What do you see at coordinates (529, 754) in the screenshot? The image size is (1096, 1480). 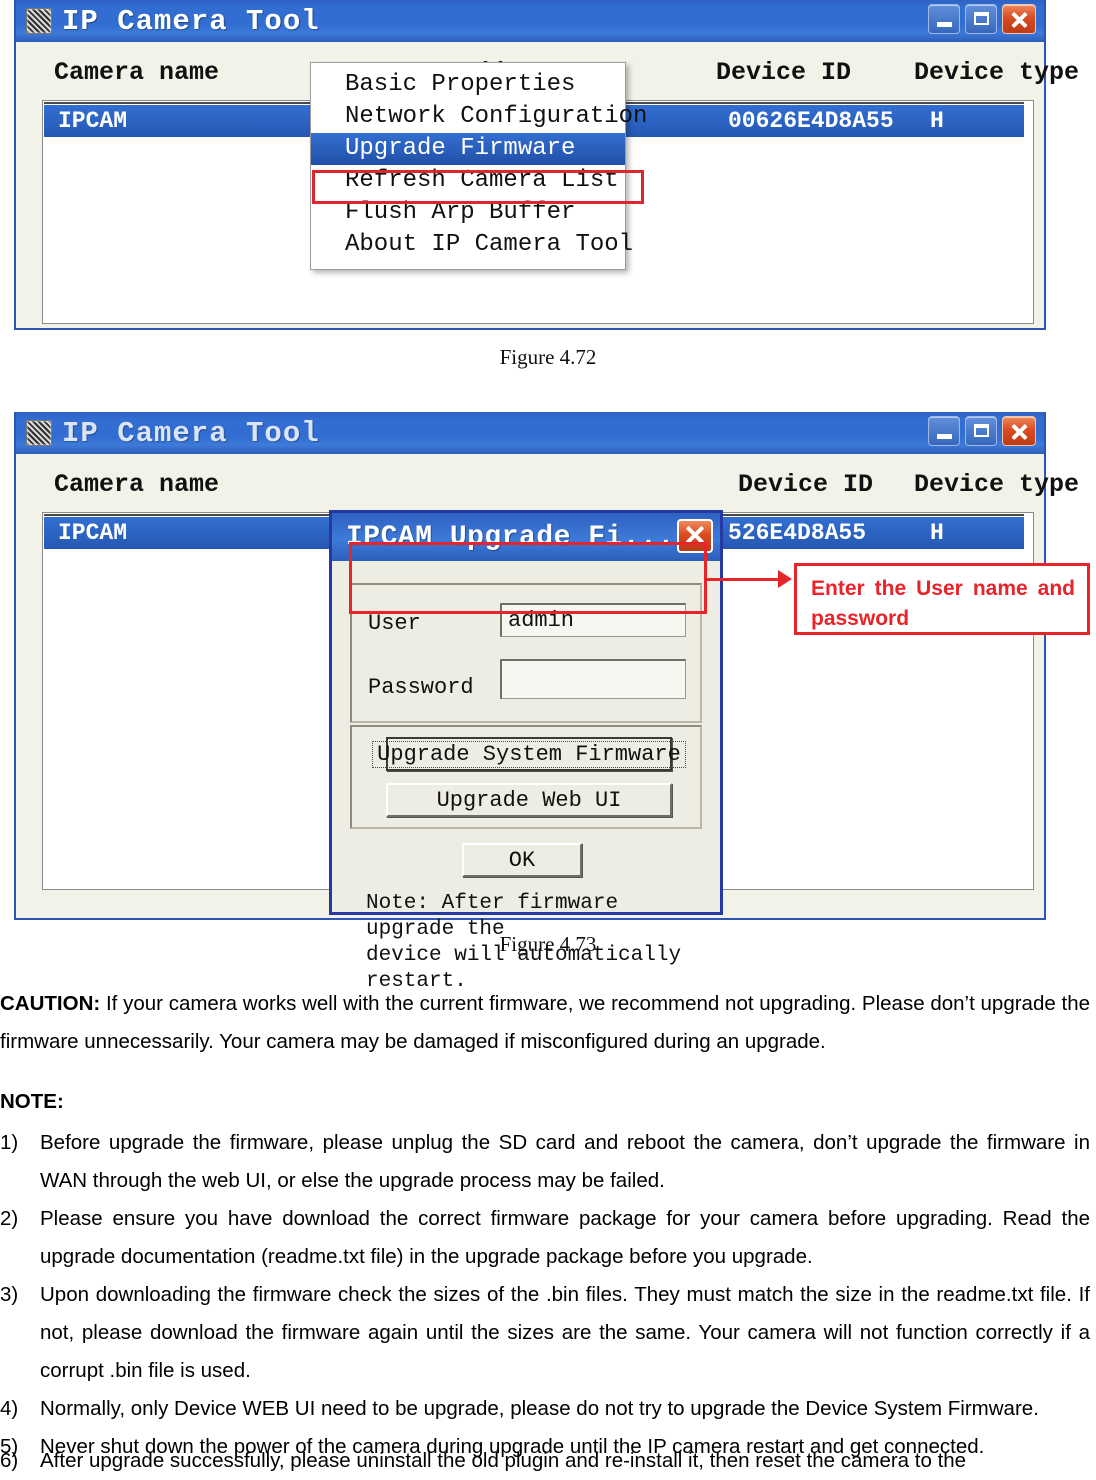 I see `upgrade-system-firmware-button: Upgrade System Firmware` at bounding box center [529, 754].